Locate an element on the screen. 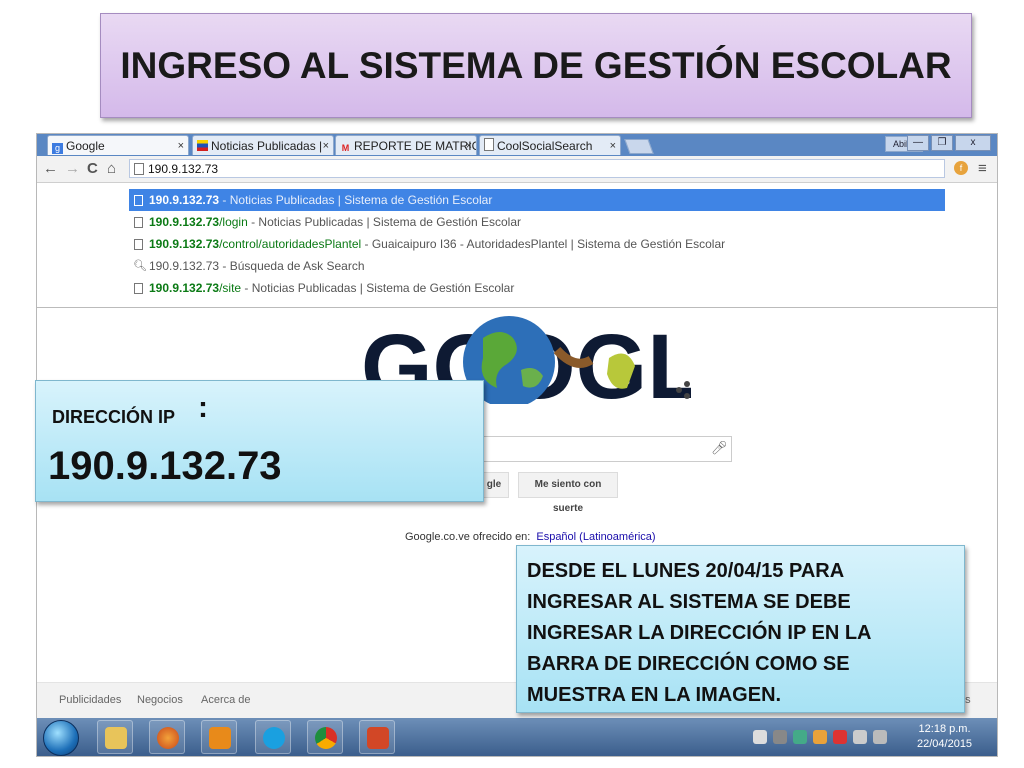  browser-toolbar: ← → C ⌂ 190.9.132.73 f ≡ is located at coordinates (517, 169).